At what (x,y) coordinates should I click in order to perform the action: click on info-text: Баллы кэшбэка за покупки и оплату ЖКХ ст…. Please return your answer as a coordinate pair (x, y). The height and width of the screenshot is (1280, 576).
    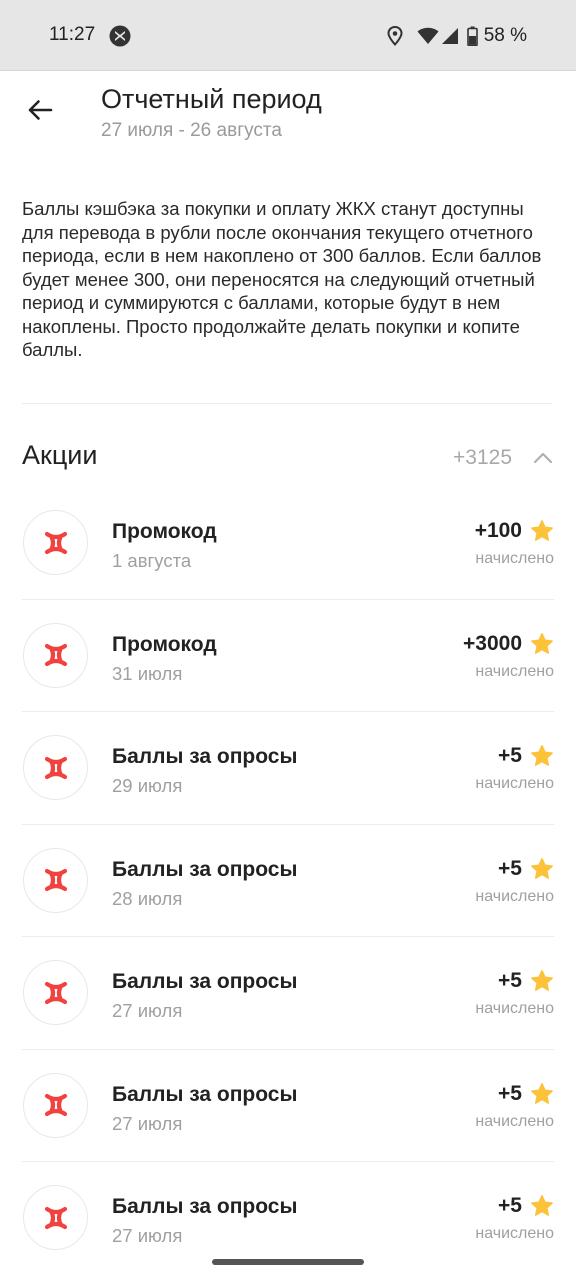
    Looking at the image, I should click on (282, 279).